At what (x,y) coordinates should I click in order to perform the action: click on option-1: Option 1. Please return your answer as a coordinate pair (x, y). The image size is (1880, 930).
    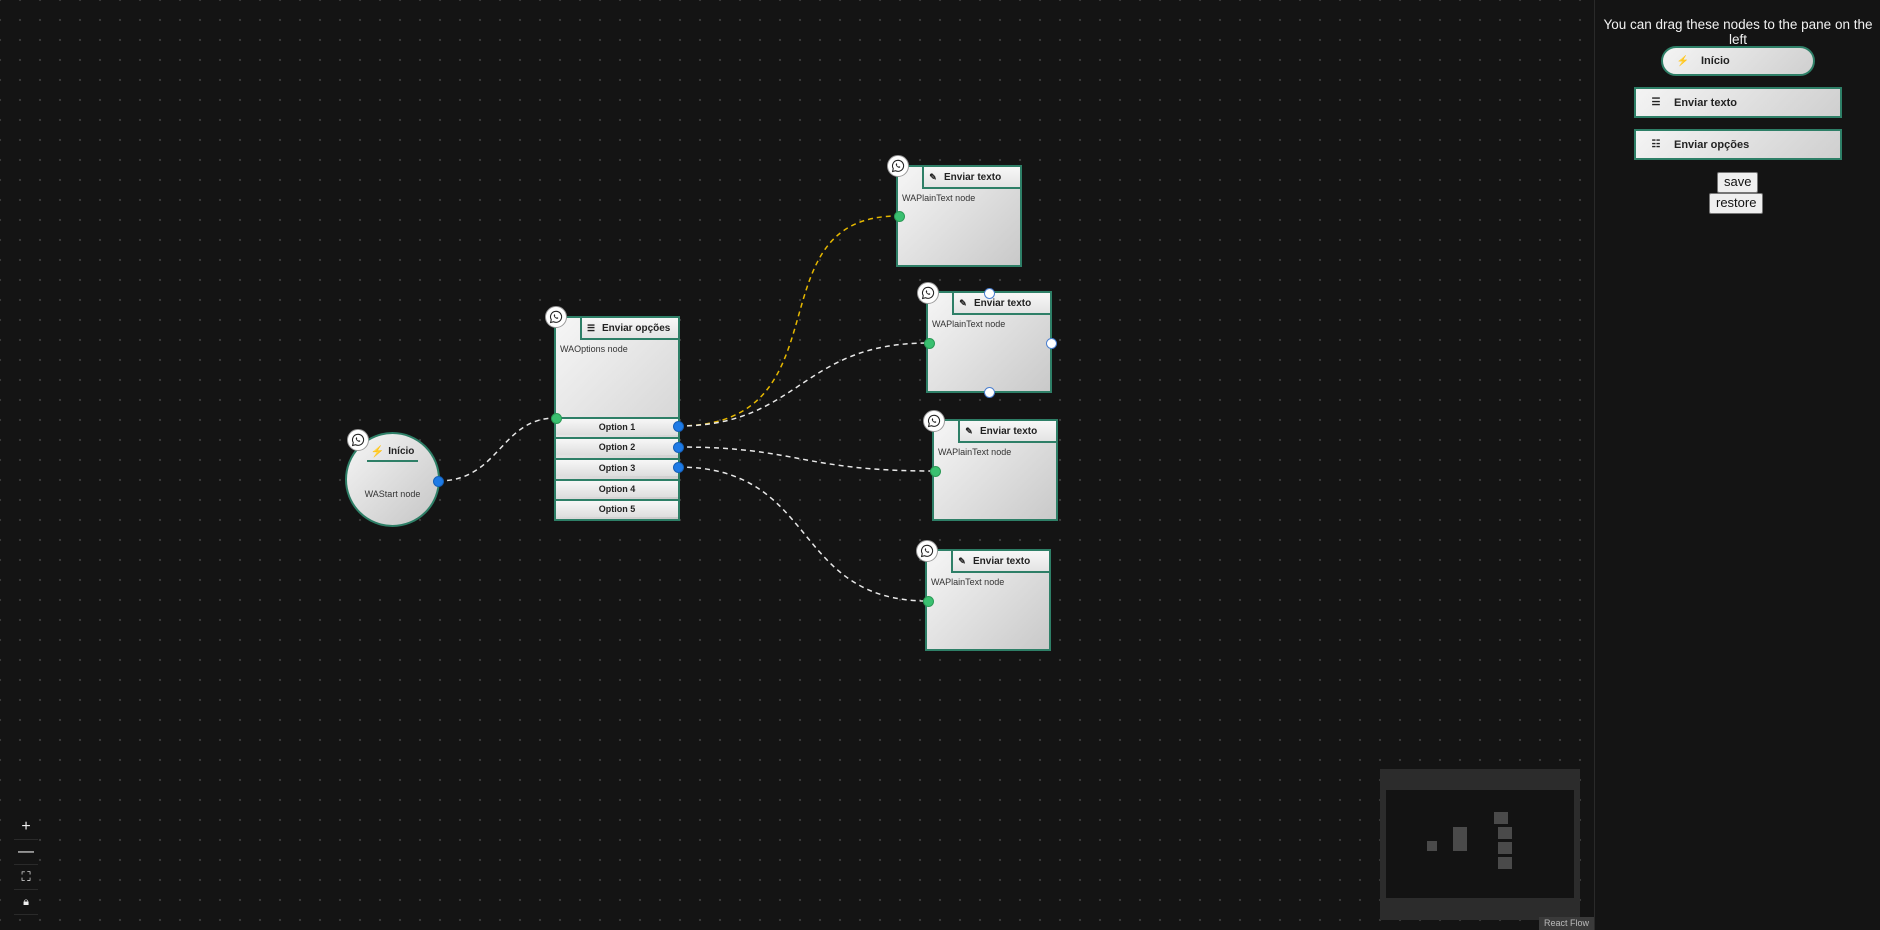
    Looking at the image, I should click on (617, 426).